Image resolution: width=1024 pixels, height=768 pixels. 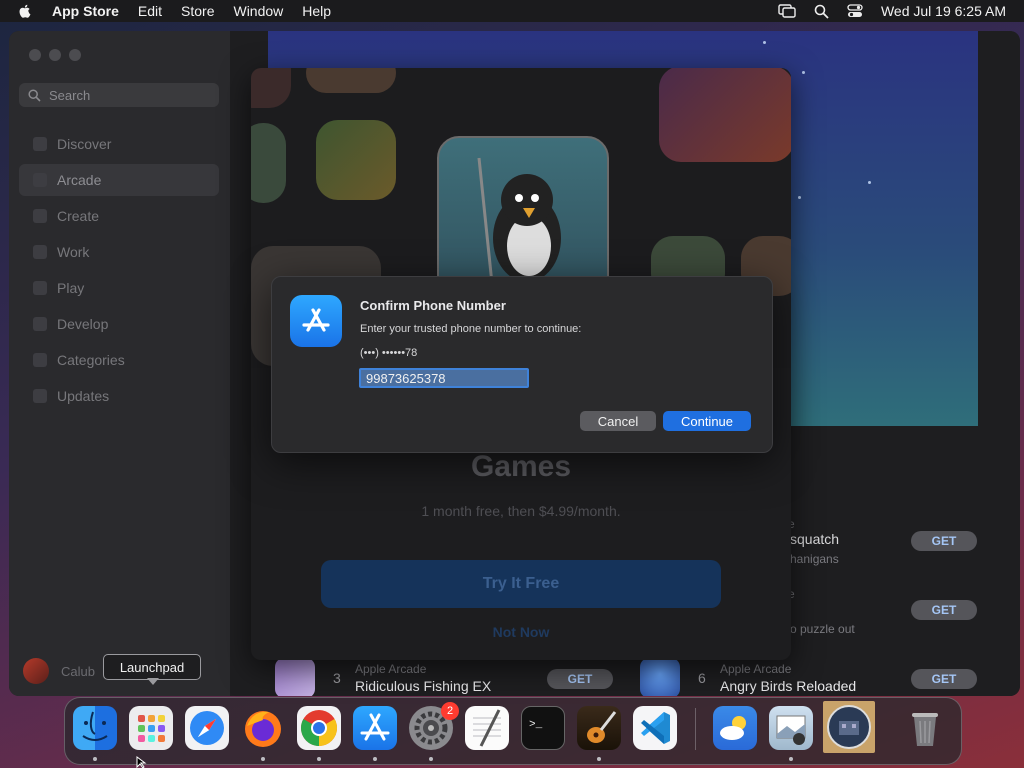 I want to click on sidebar-item-develop: Develop, so click(x=119, y=324).